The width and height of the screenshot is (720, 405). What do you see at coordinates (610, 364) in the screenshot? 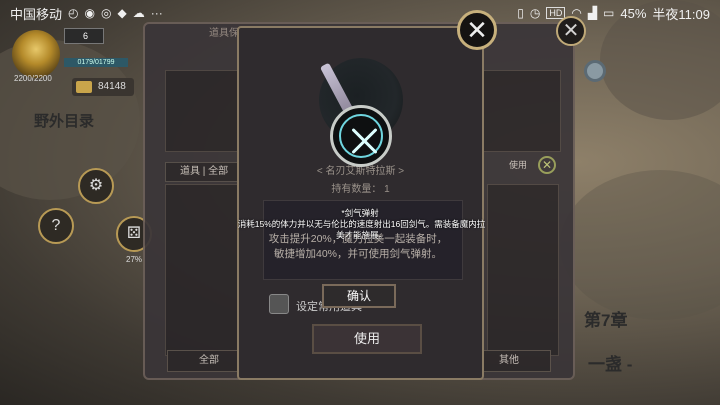
I see `chapter-subtitle: 一盏 -` at bounding box center [610, 364].